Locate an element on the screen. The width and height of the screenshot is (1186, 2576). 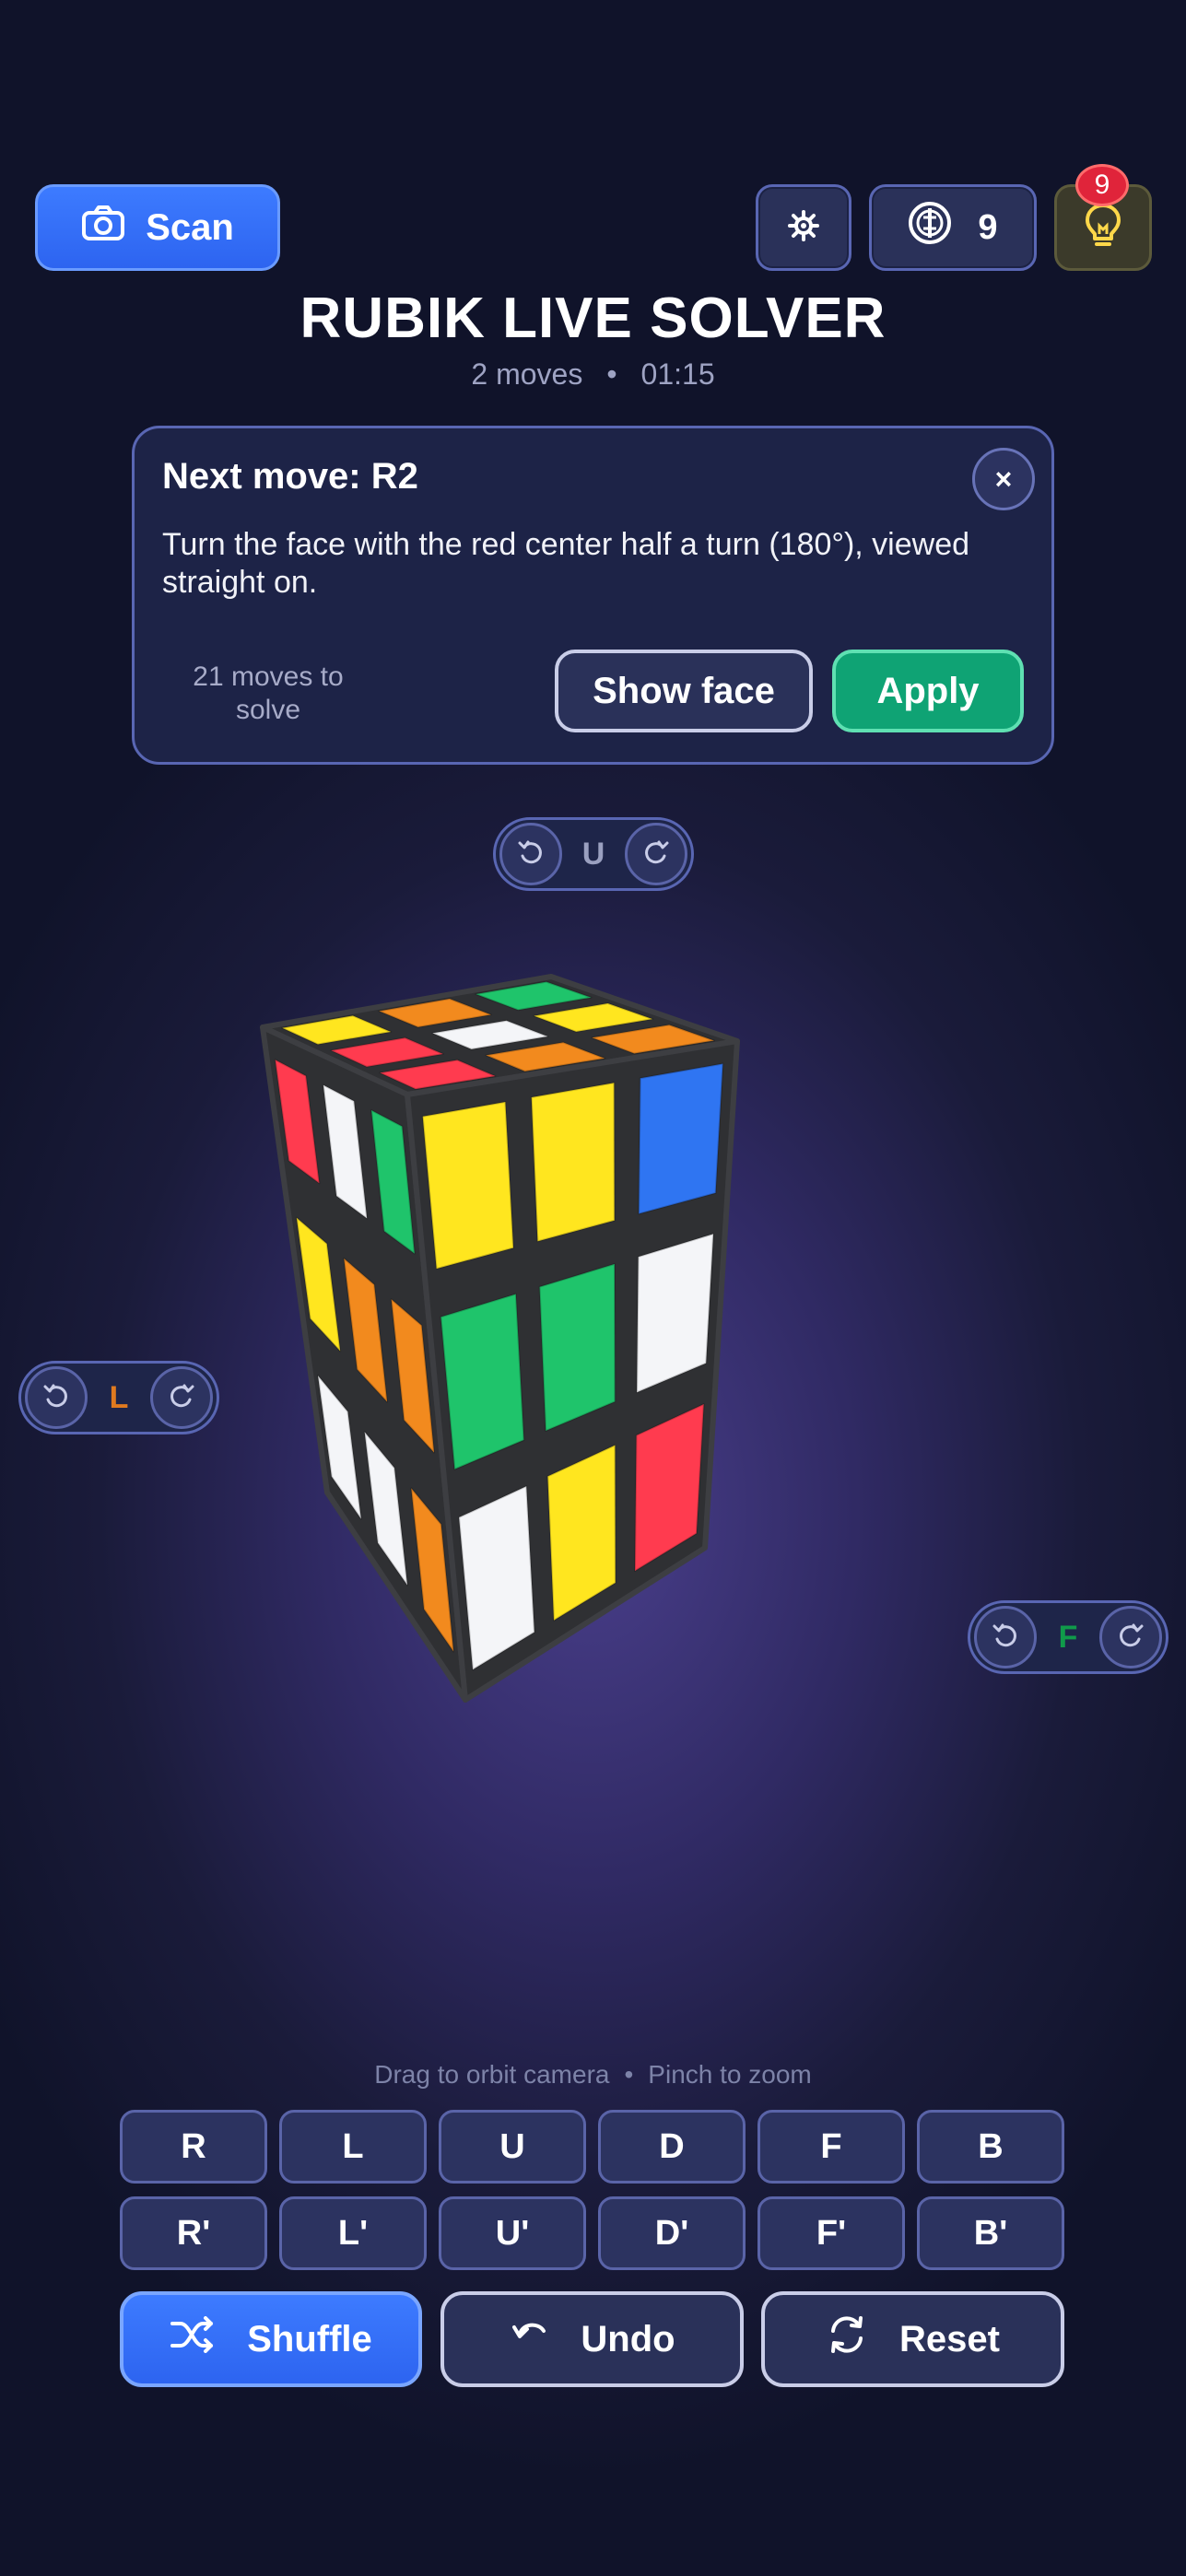
up-face-label: U is located at coordinates (593, 854).